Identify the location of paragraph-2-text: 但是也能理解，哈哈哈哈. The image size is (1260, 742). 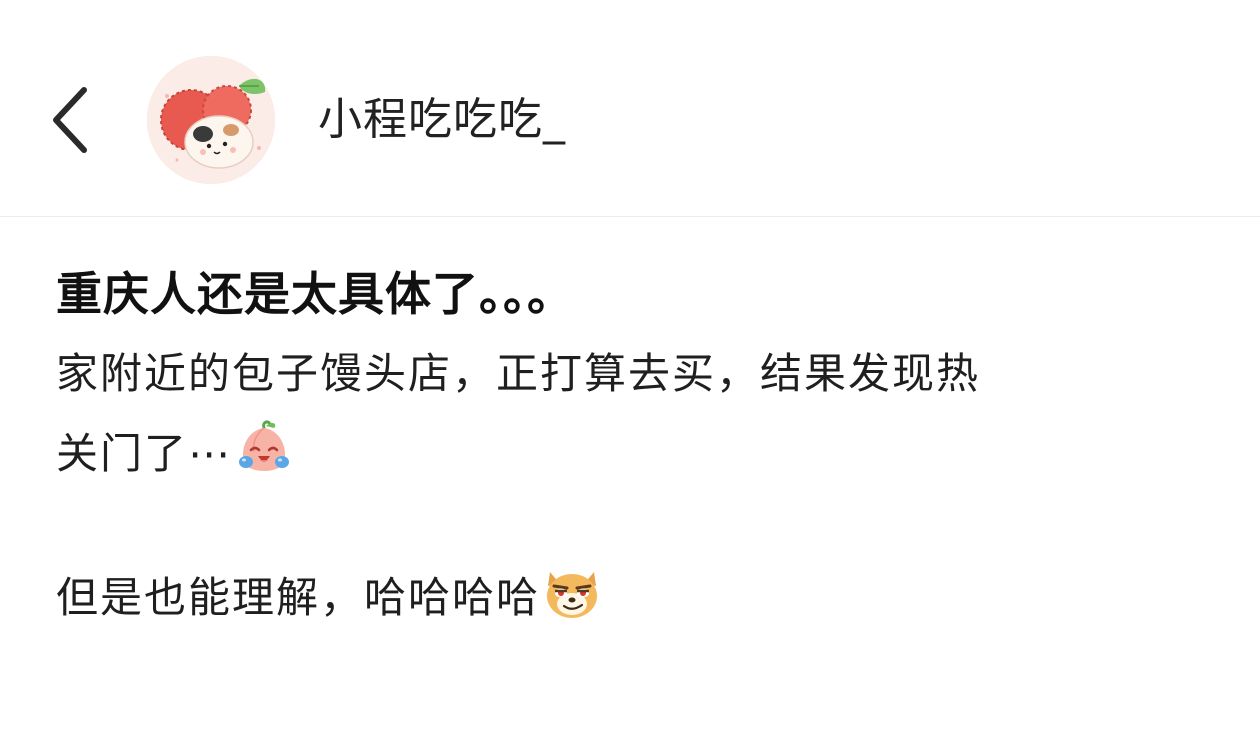
(298, 597).